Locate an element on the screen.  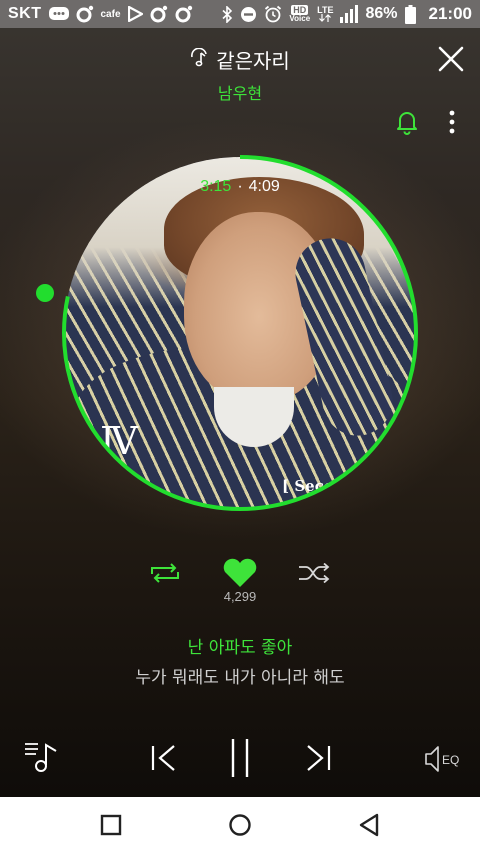
pause-icon is located at coordinates (240, 758).